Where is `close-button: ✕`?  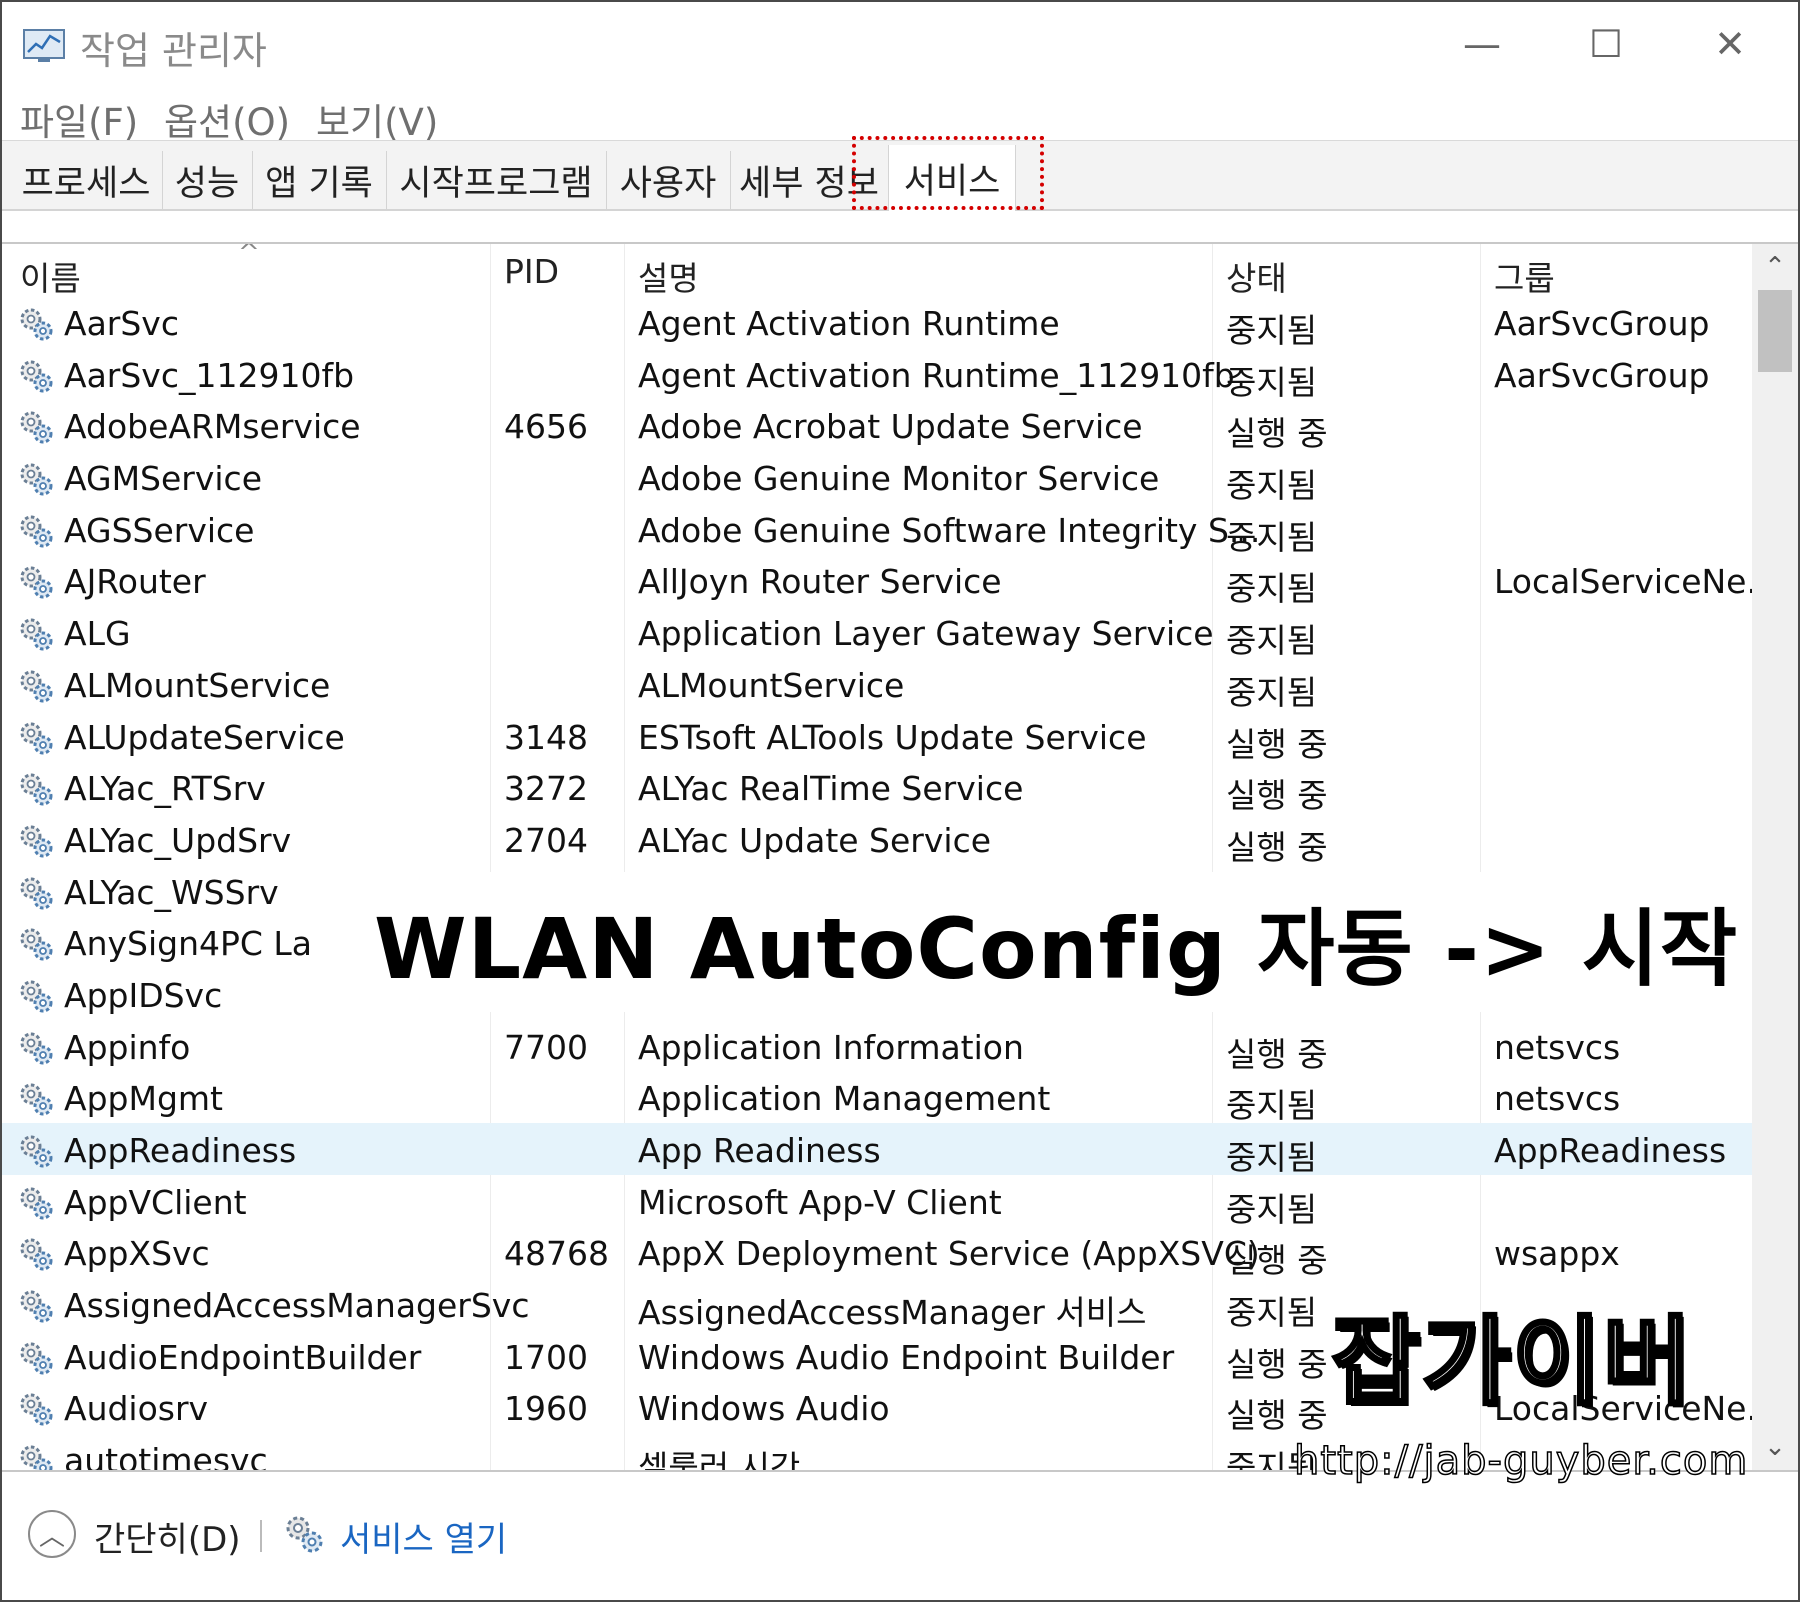 close-button: ✕ is located at coordinates (1730, 44).